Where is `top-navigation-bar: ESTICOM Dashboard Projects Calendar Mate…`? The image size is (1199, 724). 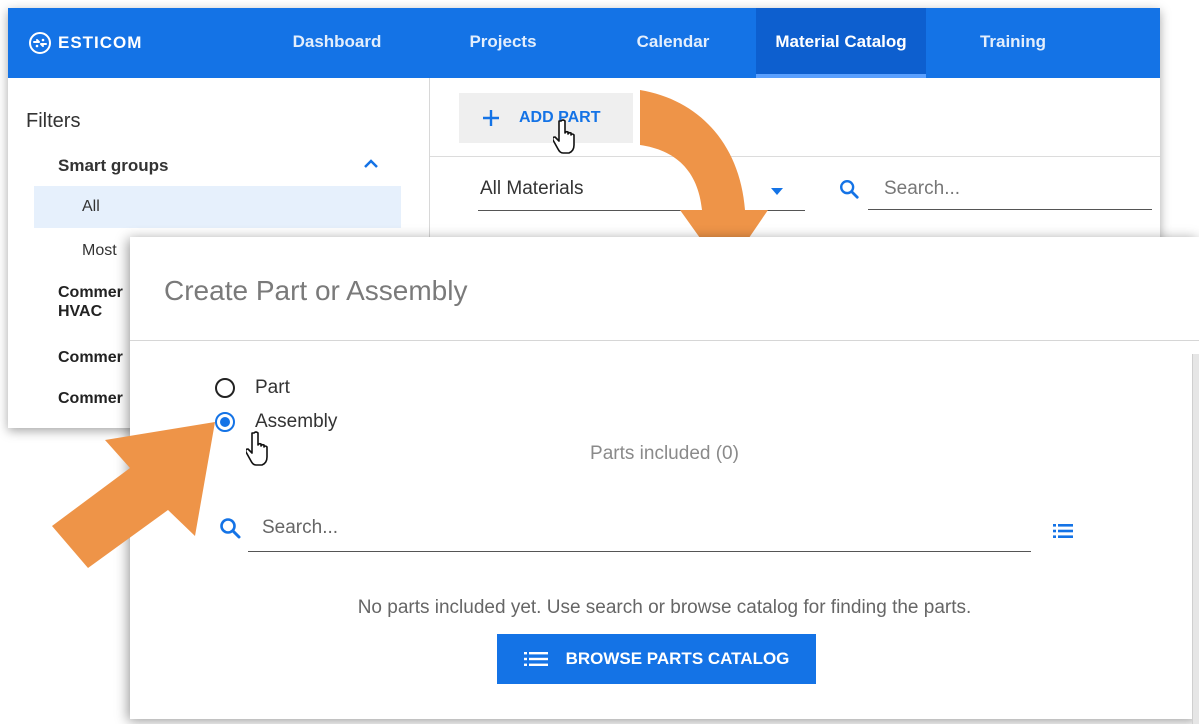 top-navigation-bar: ESTICOM Dashboard Projects Calendar Mate… is located at coordinates (584, 43).